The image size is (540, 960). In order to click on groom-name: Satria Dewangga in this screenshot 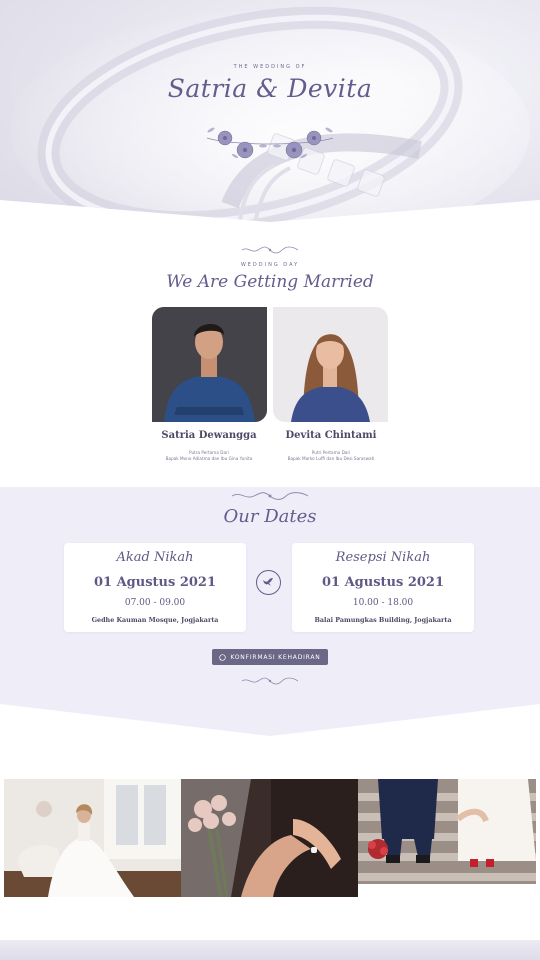, I will do `click(209, 435)`.